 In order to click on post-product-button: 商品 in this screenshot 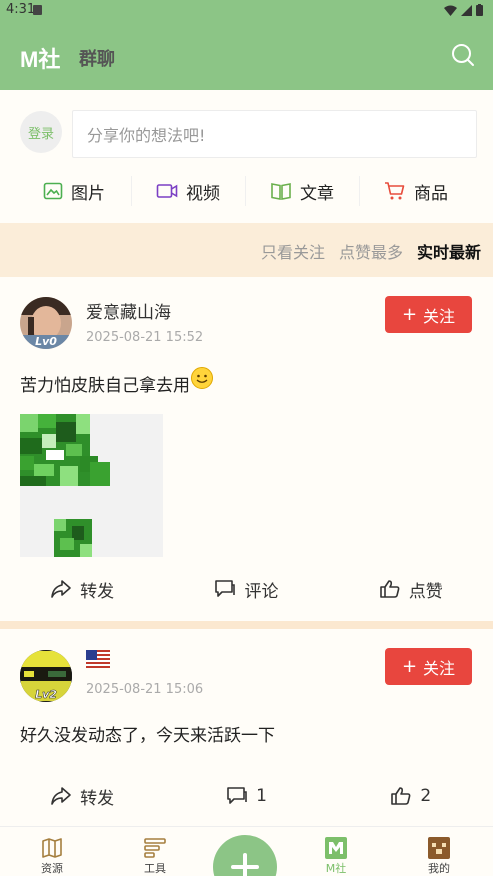, I will do `click(416, 191)`.